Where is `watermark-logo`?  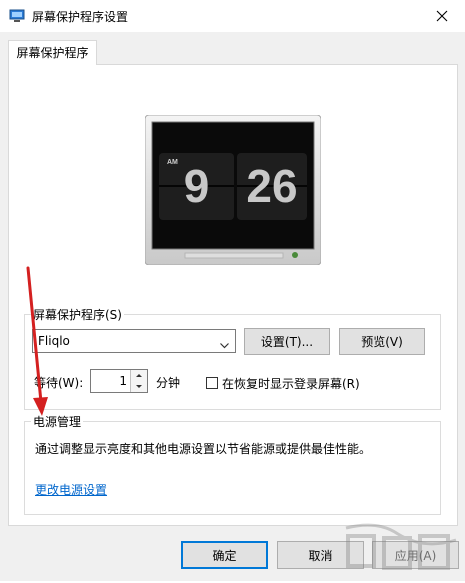
watermark-logo is located at coordinates (400, 550).